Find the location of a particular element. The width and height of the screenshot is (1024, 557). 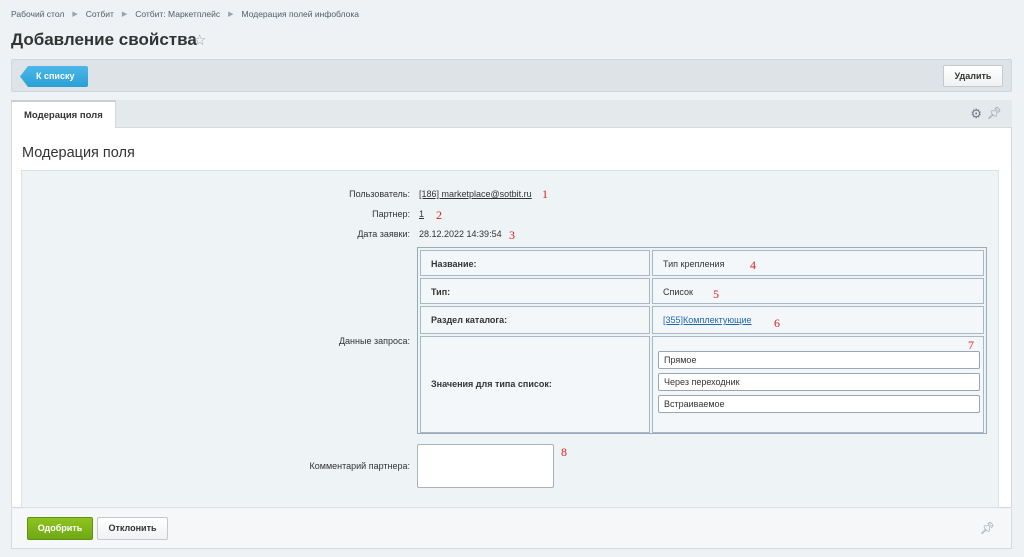

user-label: Пользователь: is located at coordinates (379, 194).